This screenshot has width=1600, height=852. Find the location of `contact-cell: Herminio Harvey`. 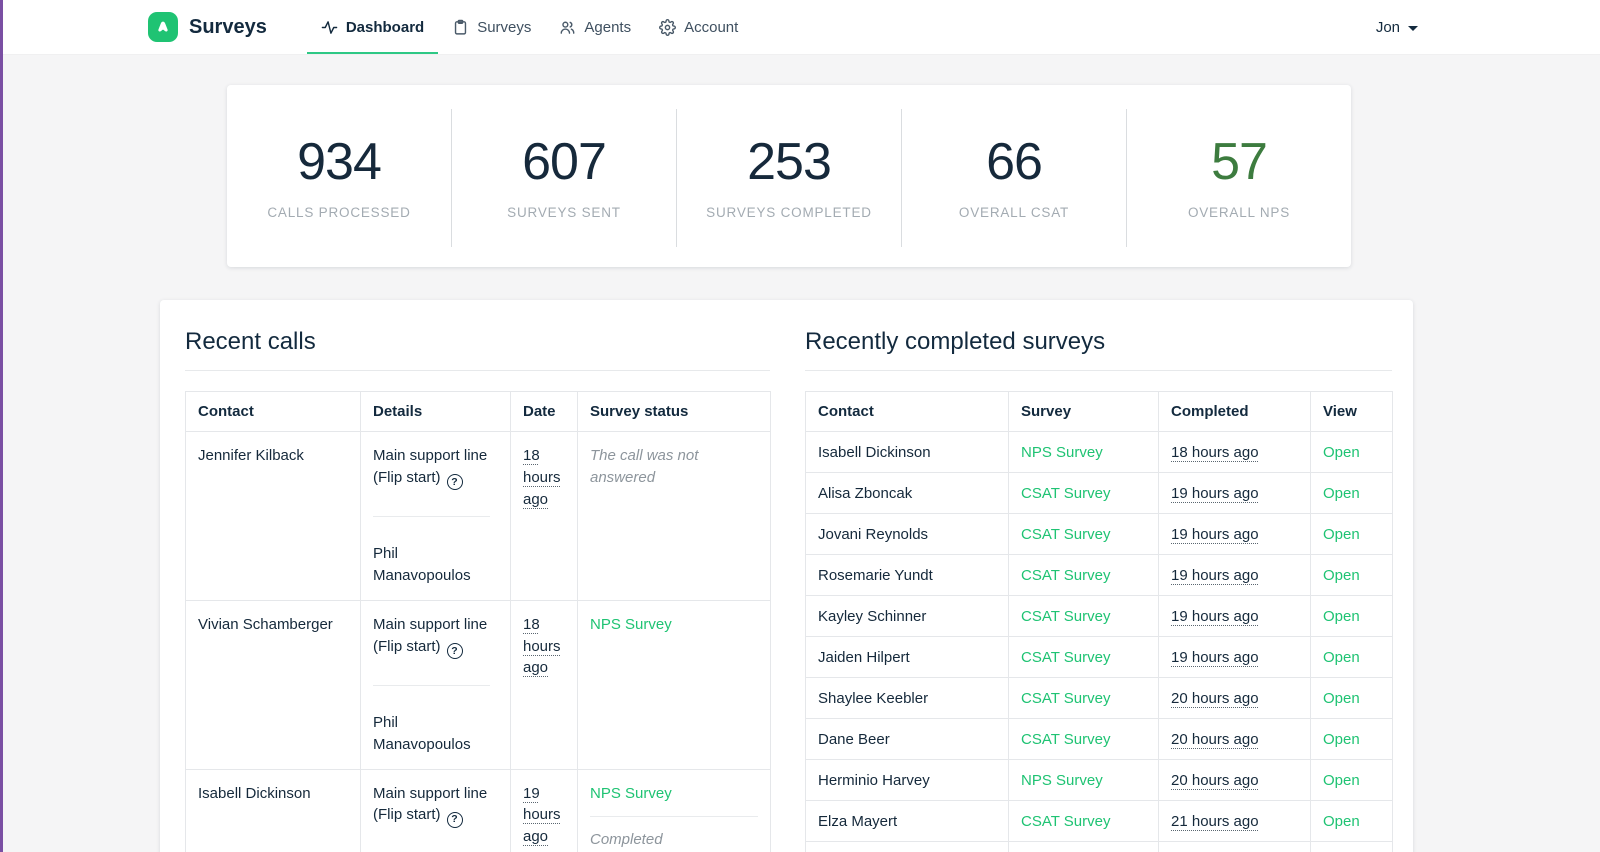

contact-cell: Herminio Harvey is located at coordinates (907, 780).